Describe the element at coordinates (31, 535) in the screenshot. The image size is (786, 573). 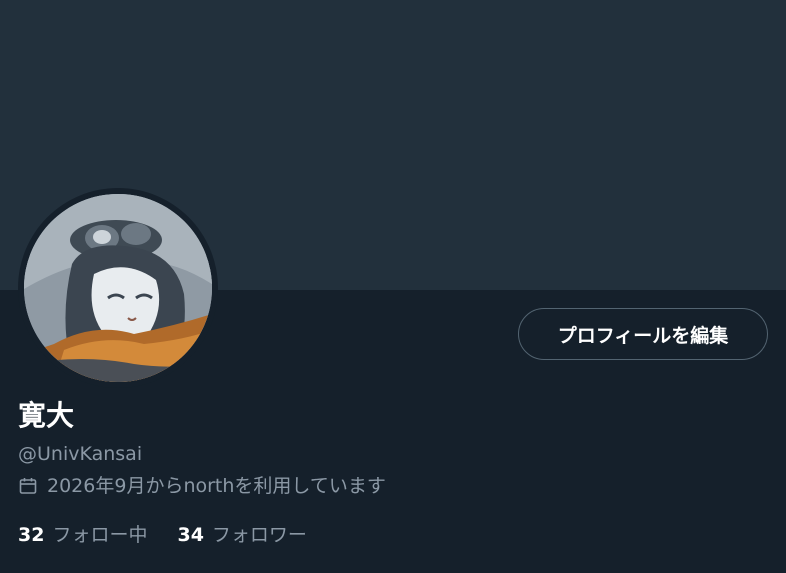
I see `following-count: 32` at that location.